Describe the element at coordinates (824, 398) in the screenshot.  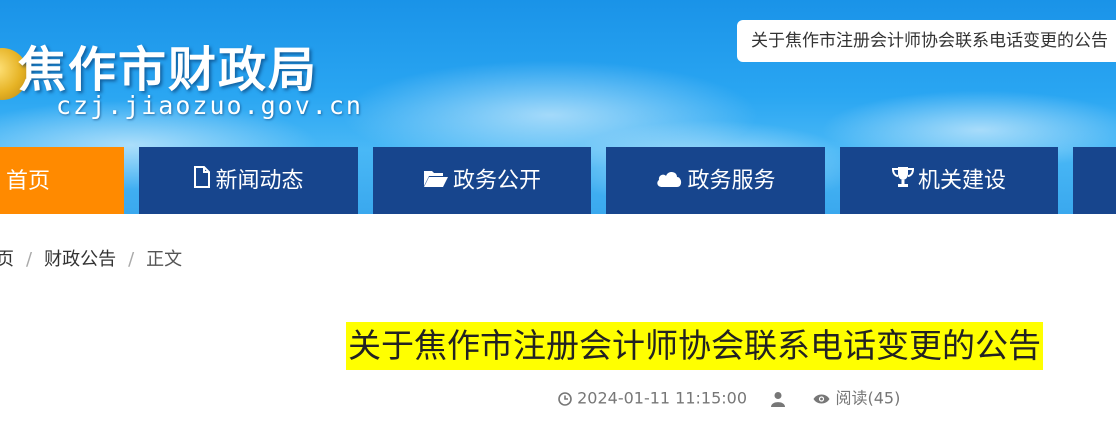
I see `eye-icon` at that location.